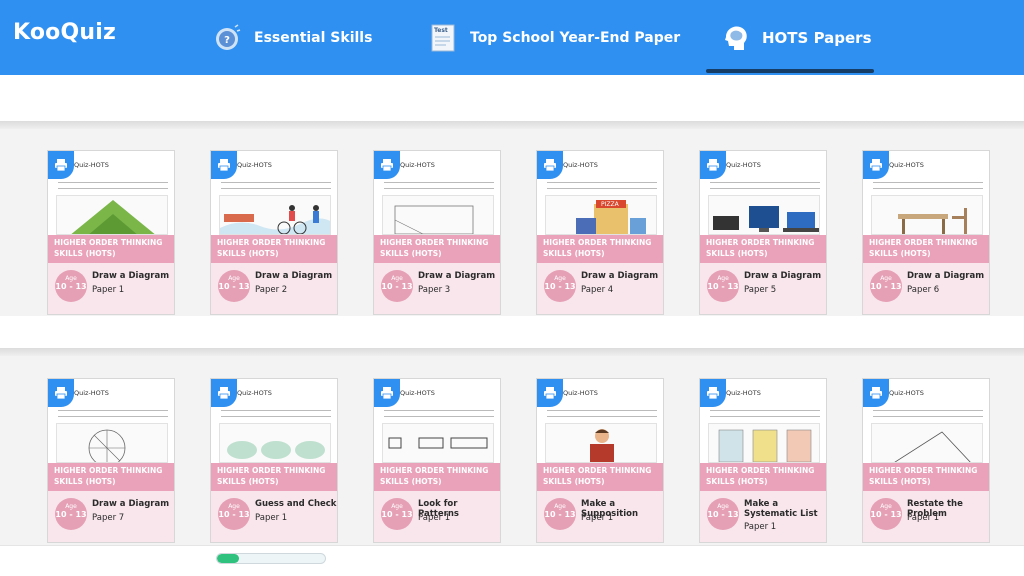 Image resolution: width=1024 pixels, height=576 pixels. I want to click on tab-top-school-year-end-paper: Test Top School Year-End Paper, so click(554, 37).